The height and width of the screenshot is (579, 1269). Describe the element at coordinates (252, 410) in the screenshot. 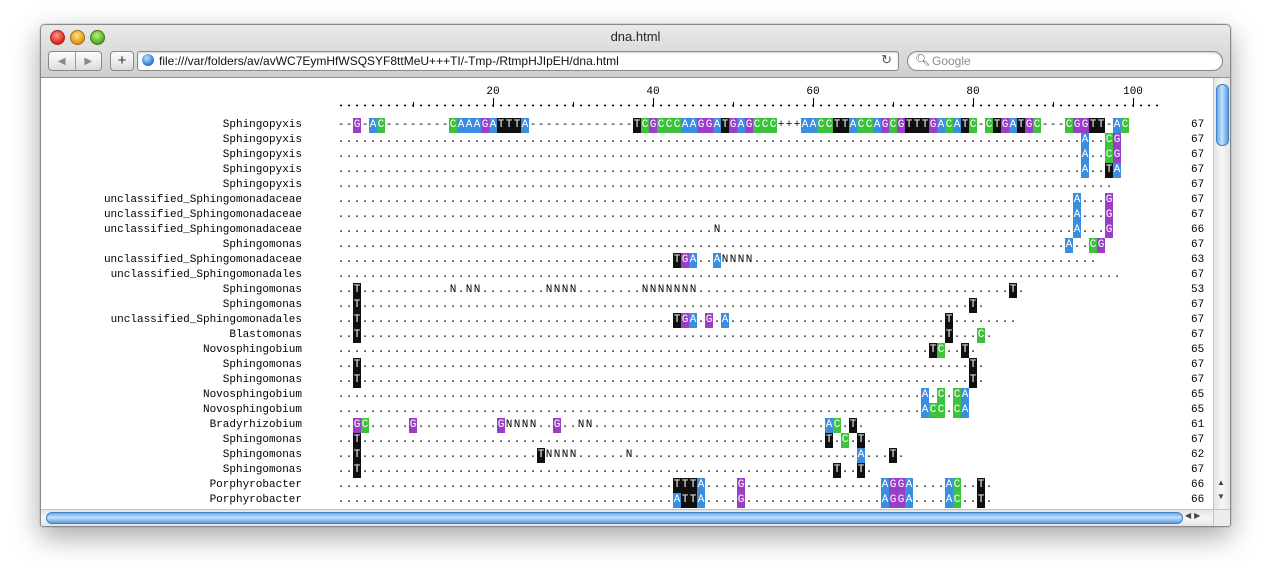

I see `sequence-name: Novosphingobium` at that location.